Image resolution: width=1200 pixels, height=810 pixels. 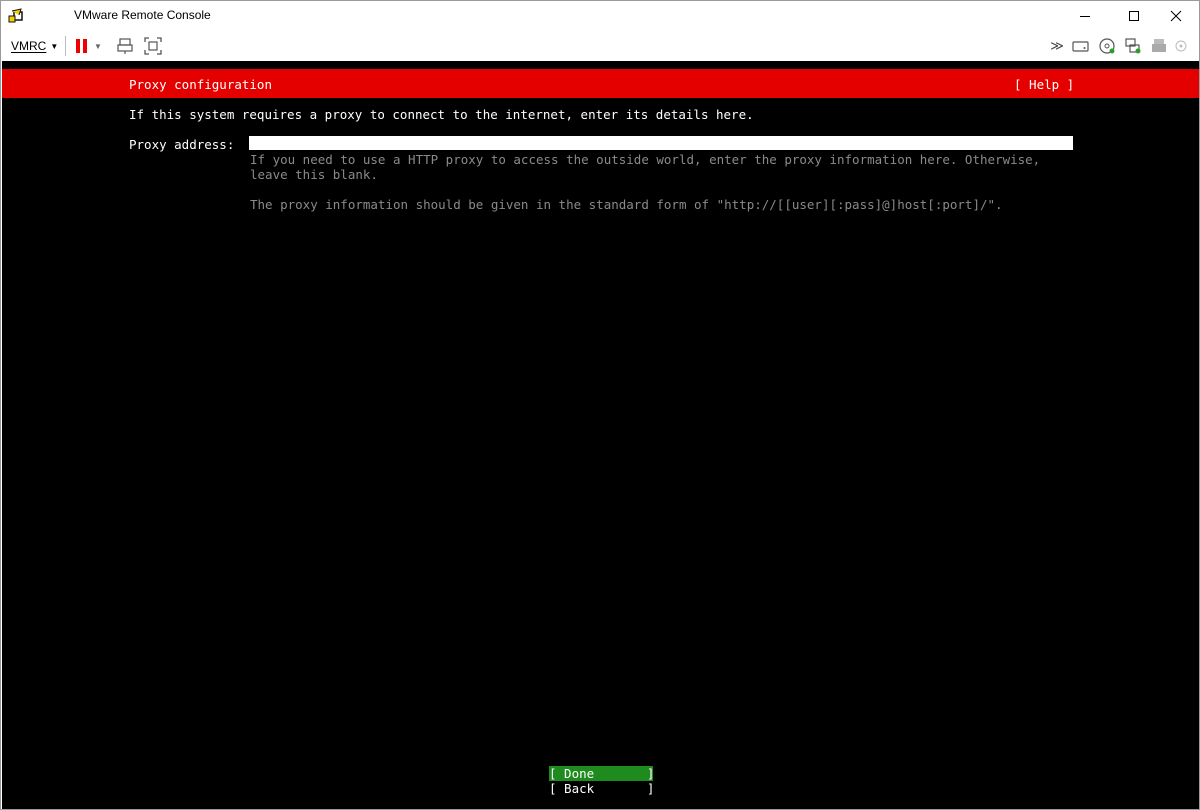 I want to click on page-title: Proxy configuration, so click(x=200, y=84).